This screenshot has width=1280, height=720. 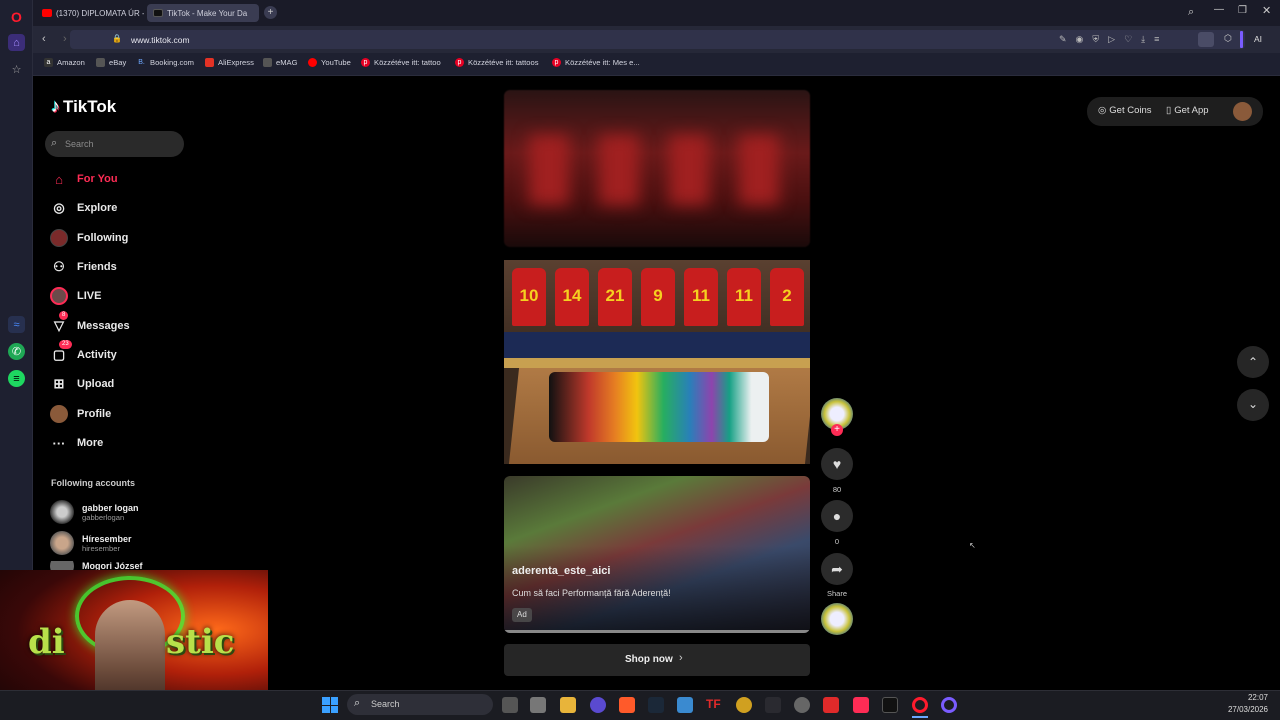 What do you see at coordinates (59, 207) in the screenshot?
I see `compass-icon: ◎` at bounding box center [59, 207].